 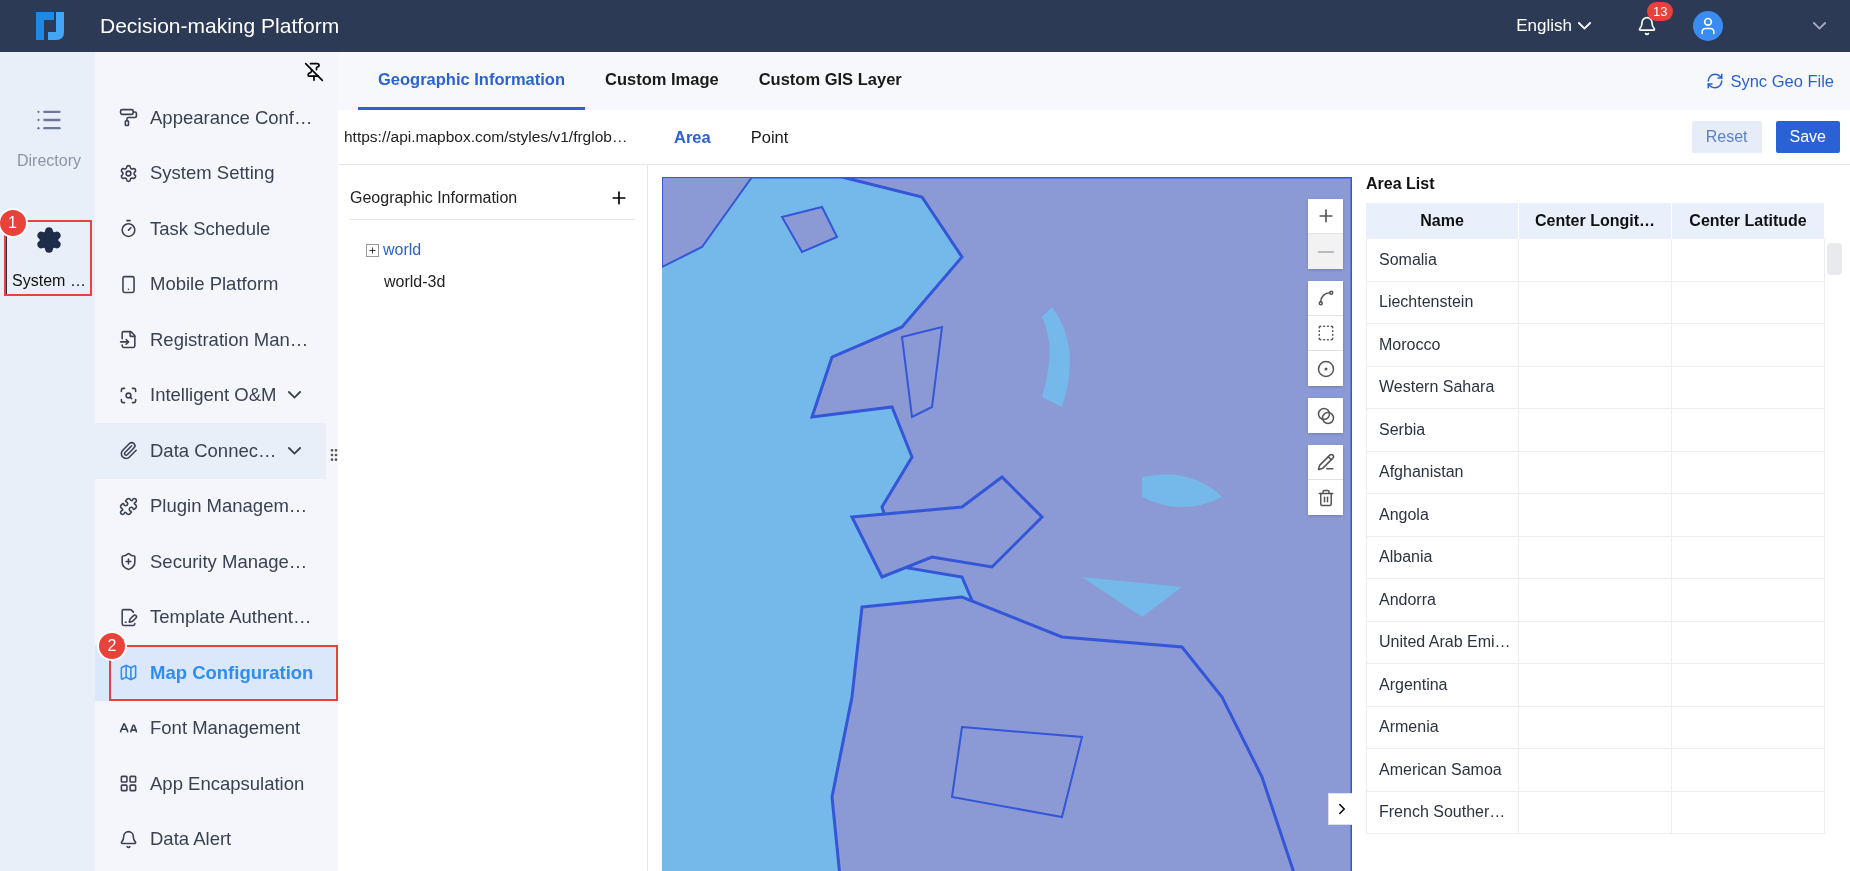 What do you see at coordinates (128, 284) in the screenshot?
I see `phone-icon` at bounding box center [128, 284].